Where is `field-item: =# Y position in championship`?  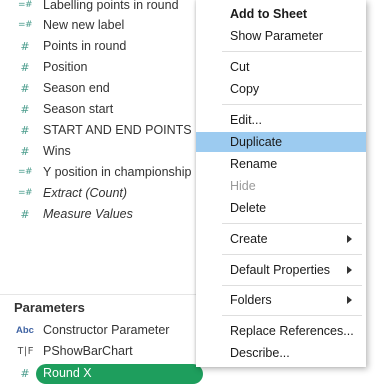
field-item: =# Y position in championship is located at coordinates (102, 172).